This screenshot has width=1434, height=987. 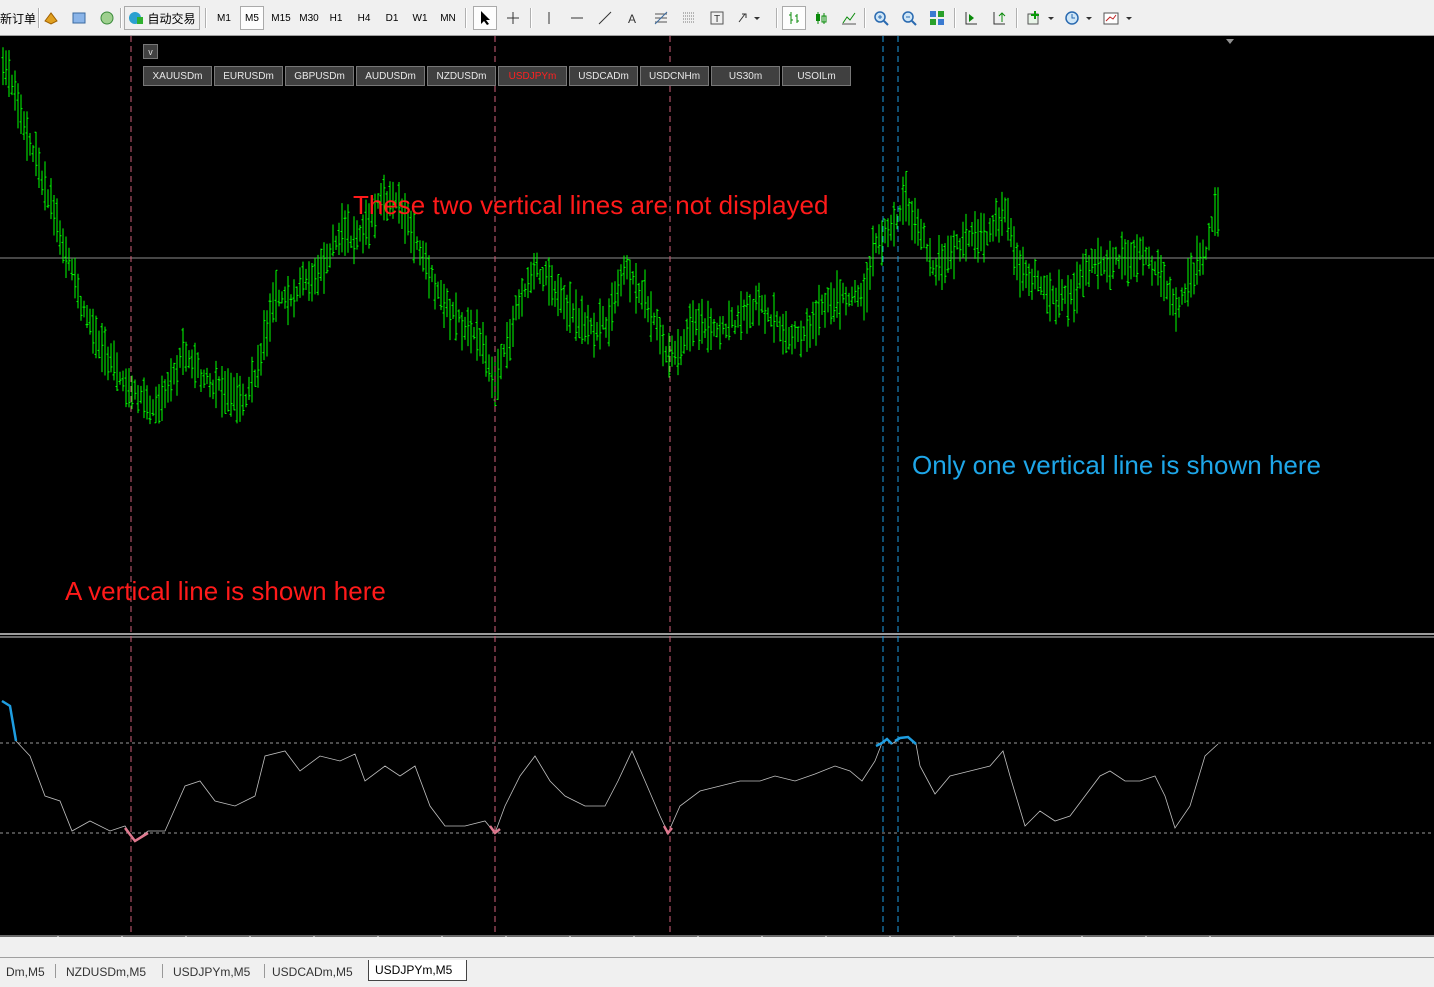 I want to click on annotation-shown-here: A vertical line is shown here, so click(x=225, y=591).